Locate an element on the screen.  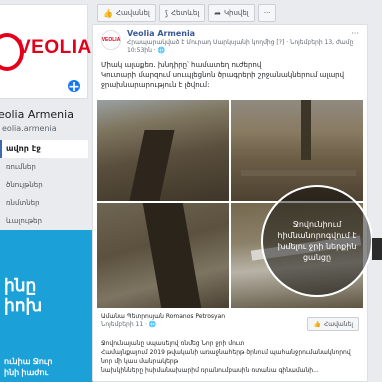
like-page-label: Հավանել is located at coordinates (338, 324).